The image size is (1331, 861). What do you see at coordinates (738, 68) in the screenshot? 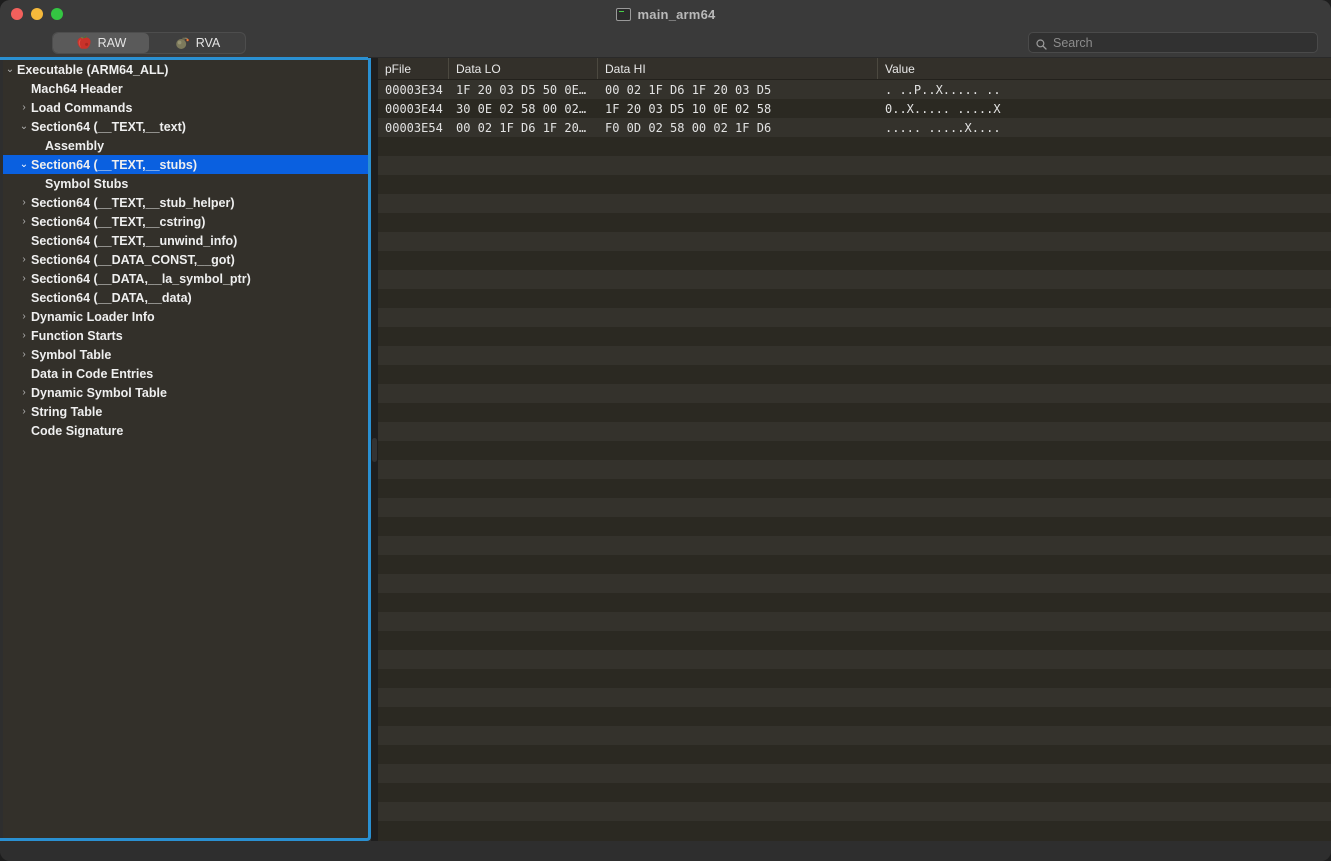
I see `column-header-hi: Data HI` at bounding box center [738, 68].